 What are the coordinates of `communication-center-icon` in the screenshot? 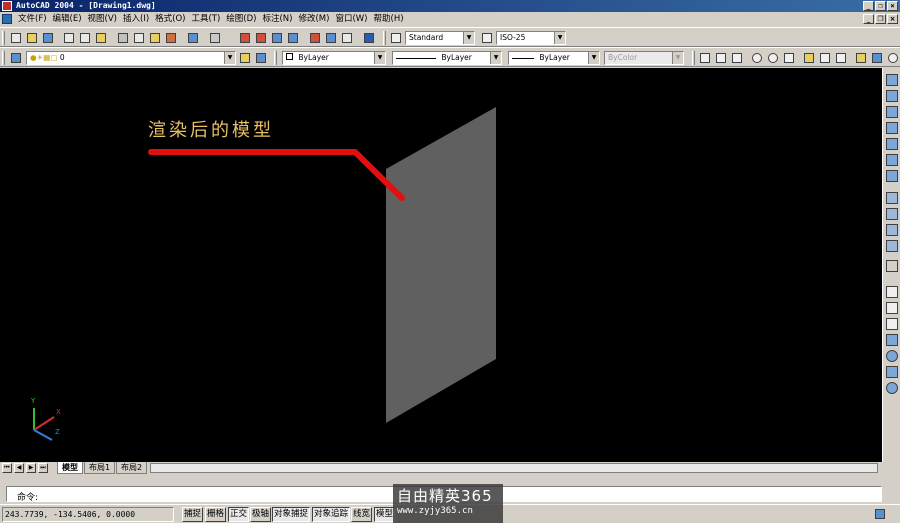 It's located at (880, 514).